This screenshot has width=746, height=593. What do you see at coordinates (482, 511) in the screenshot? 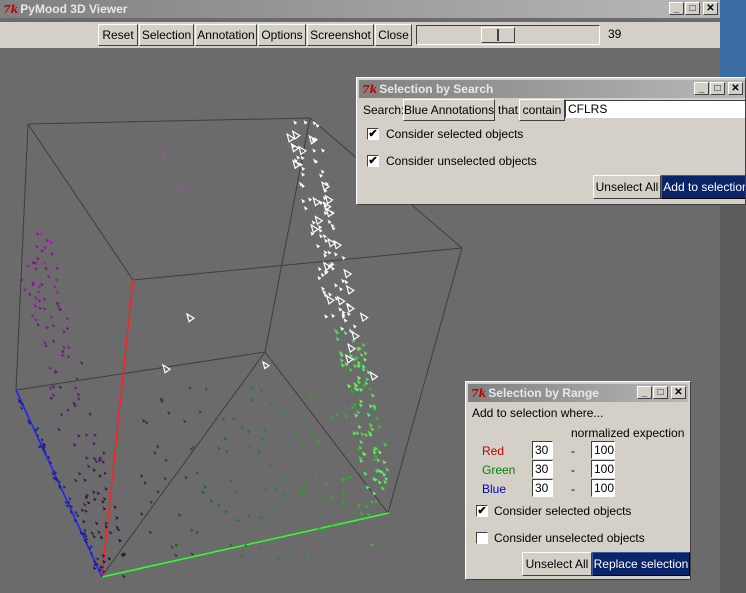
I see `range-consider-selected-checkbox: ✔` at bounding box center [482, 511].